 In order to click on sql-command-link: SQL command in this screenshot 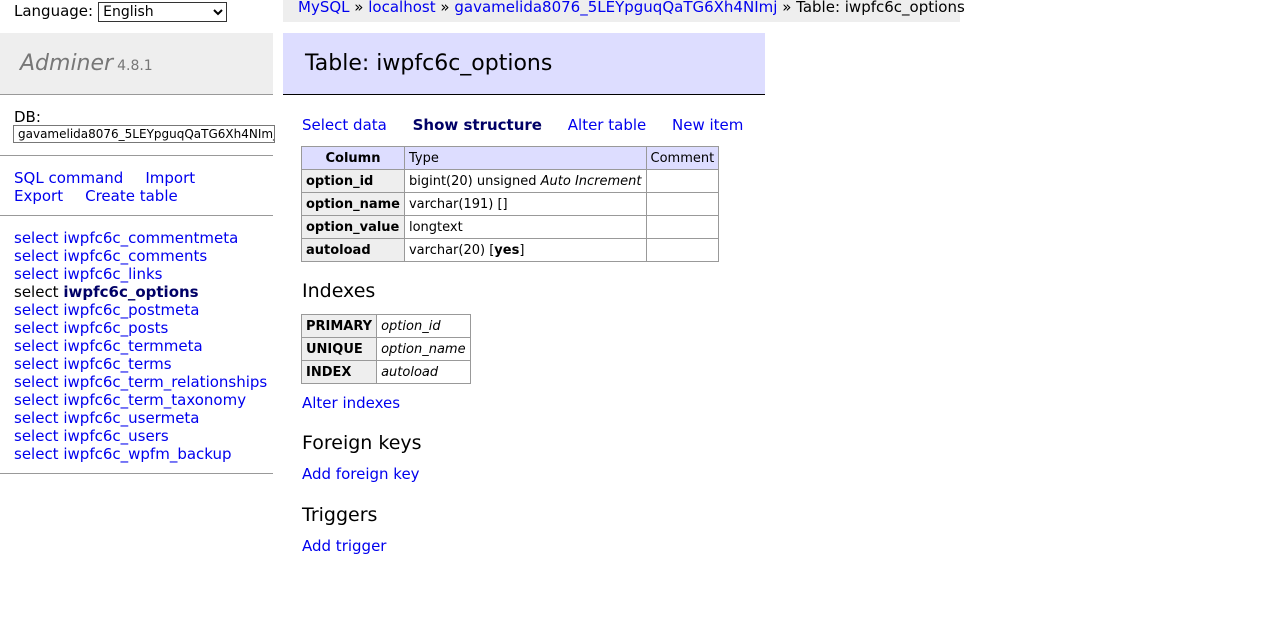, I will do `click(68, 178)`.